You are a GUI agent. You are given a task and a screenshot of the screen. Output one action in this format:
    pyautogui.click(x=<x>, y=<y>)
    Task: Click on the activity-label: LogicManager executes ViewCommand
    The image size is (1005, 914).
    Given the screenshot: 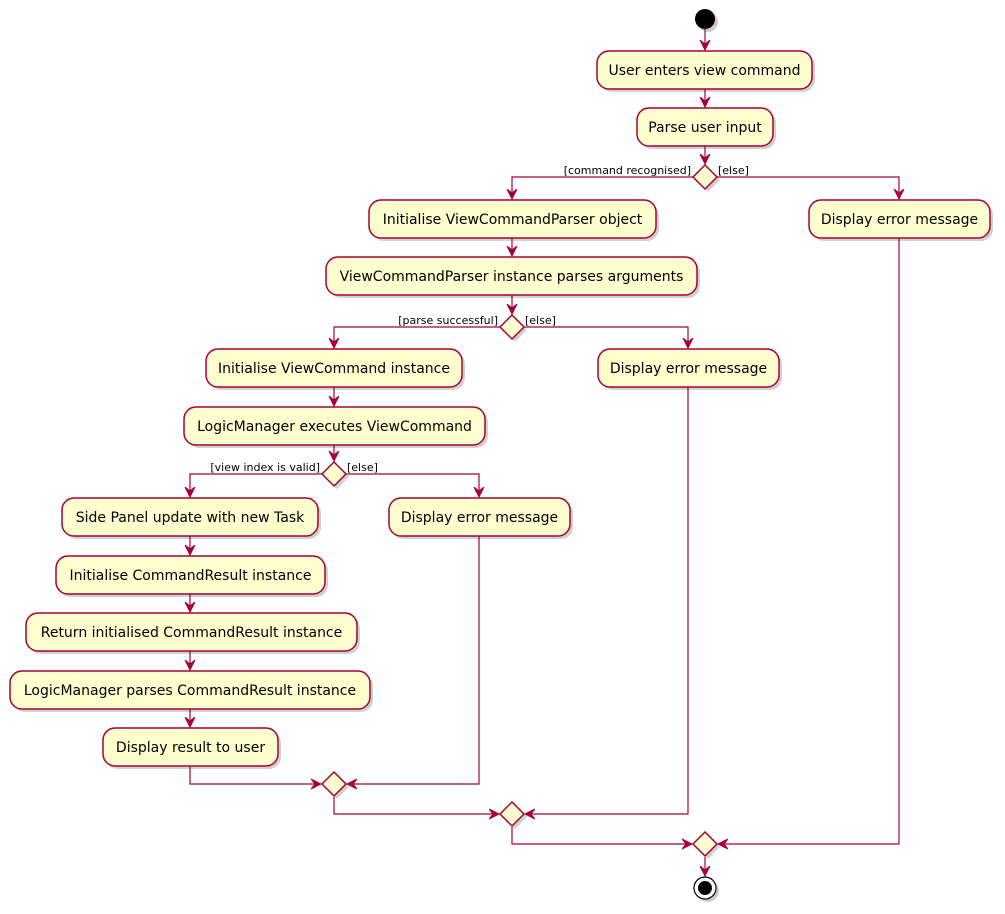 What is the action you would take?
    pyautogui.click(x=334, y=427)
    